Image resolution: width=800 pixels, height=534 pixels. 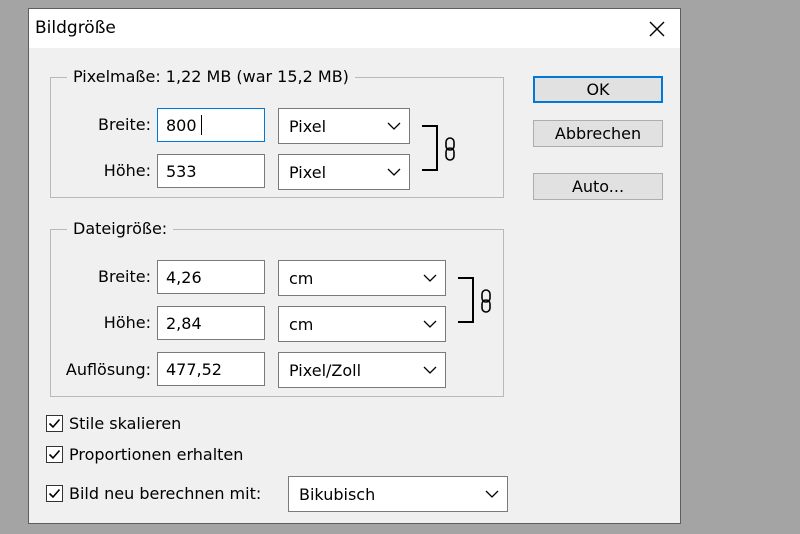 I want to click on resolution-unit-select: Pixel/Zoll, so click(x=362, y=370).